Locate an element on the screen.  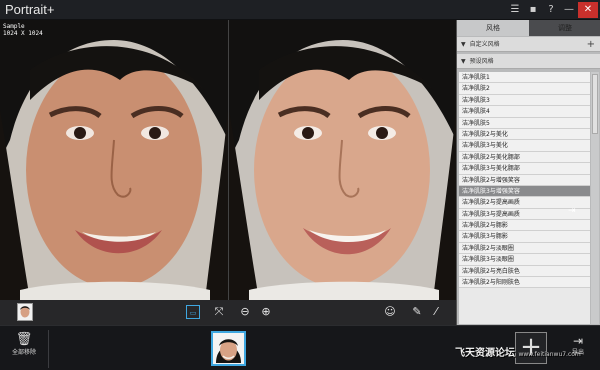
style-item: 洁净肌肤2 is located at coordinates (524, 89).